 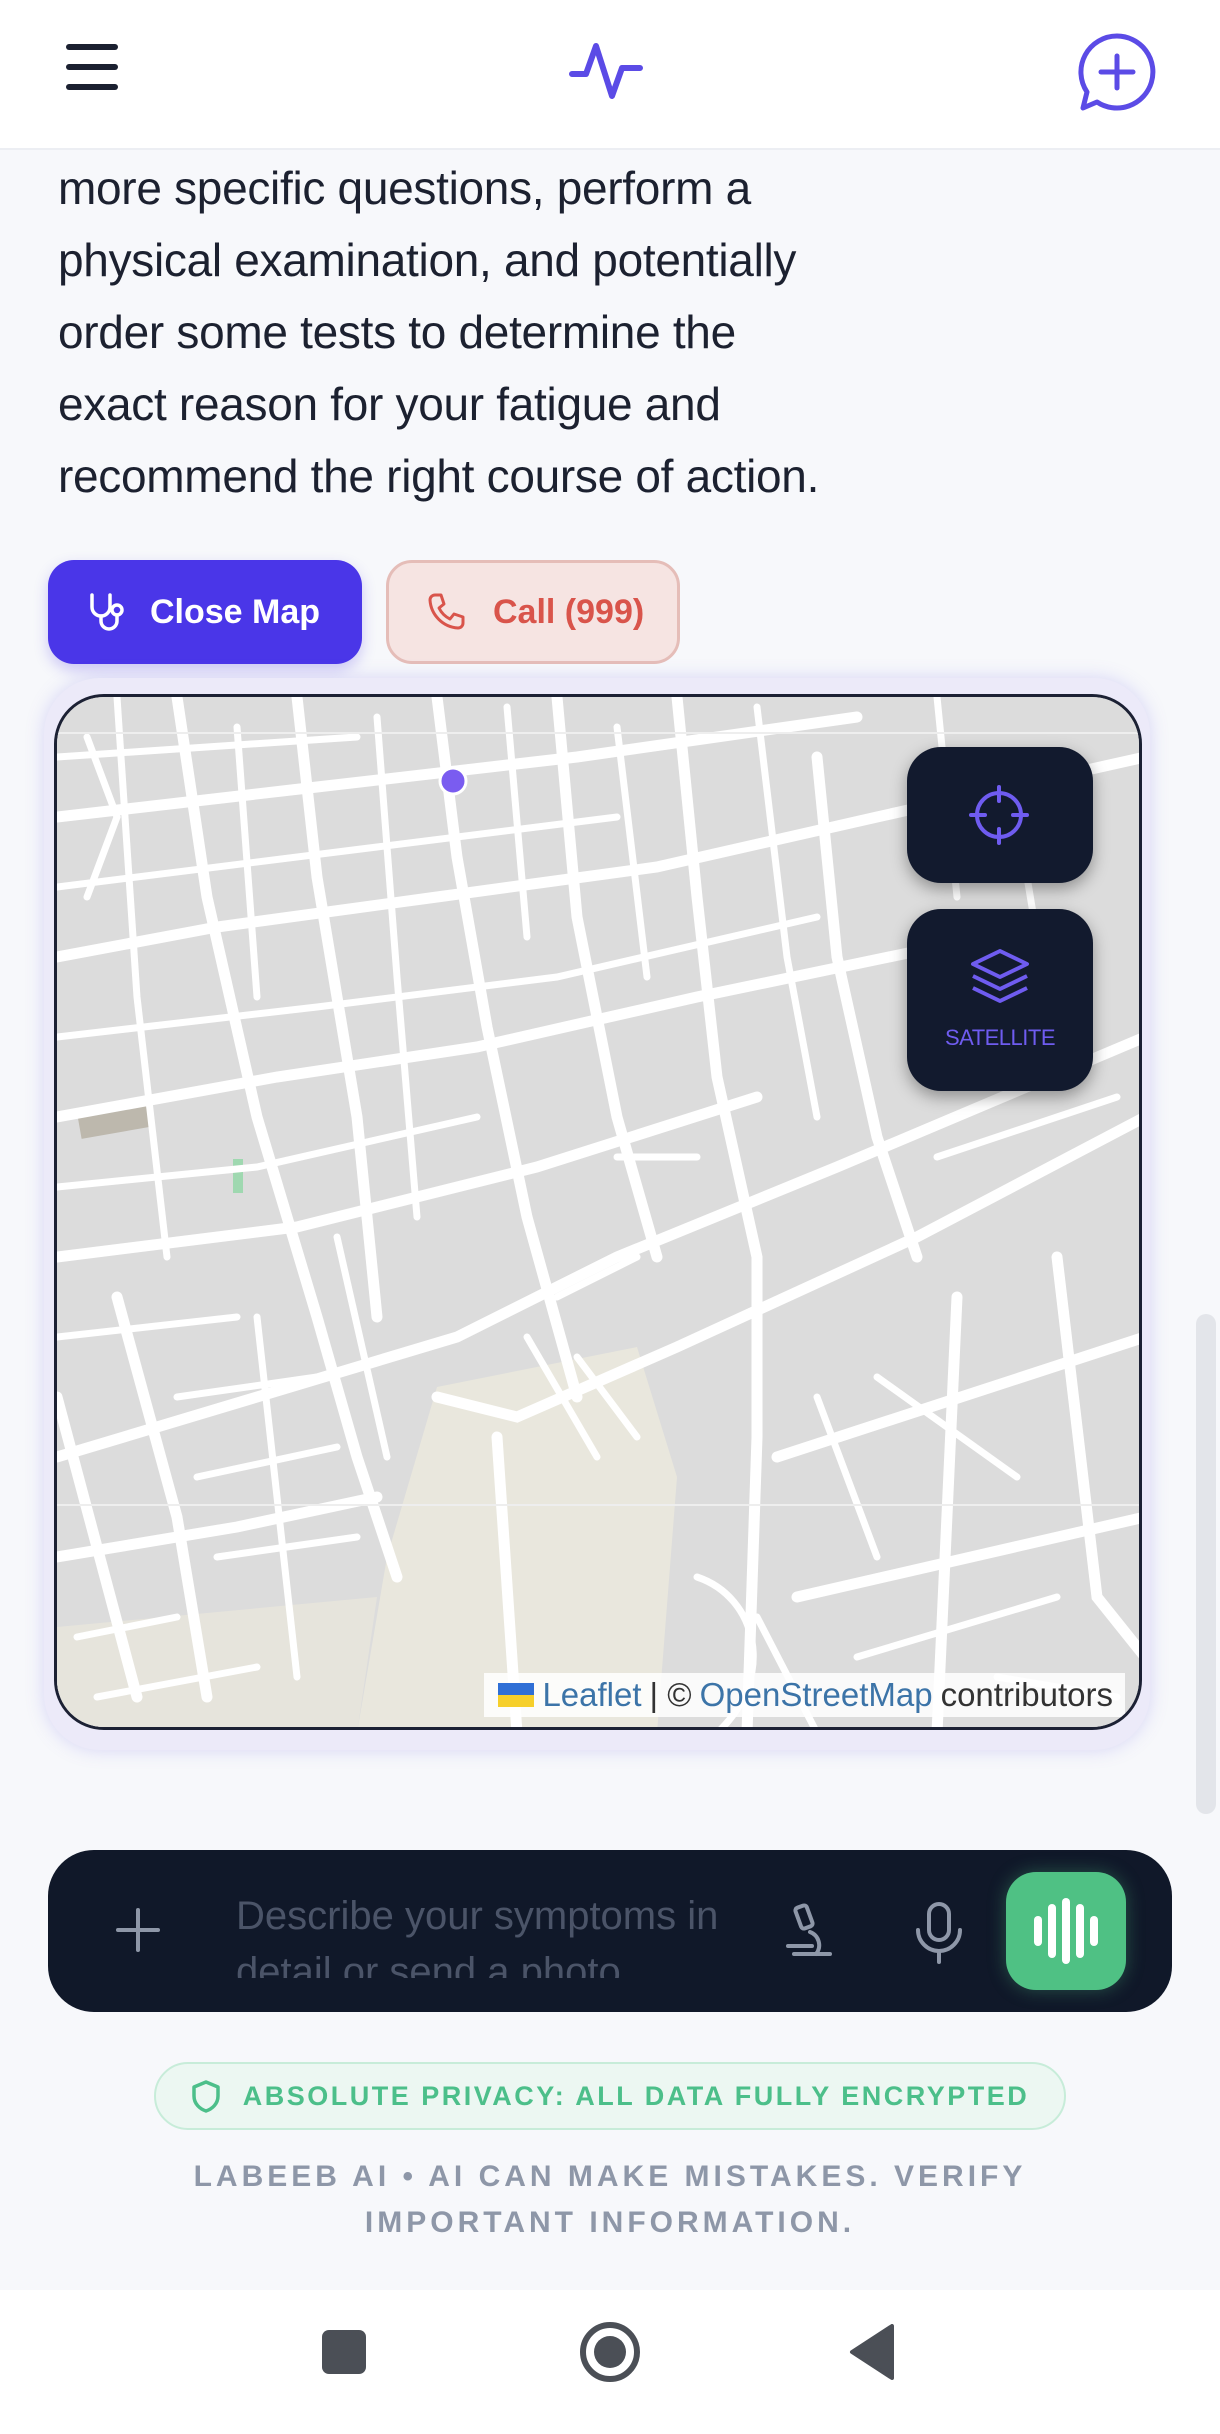 I want to click on satellite-toggle-button: SATELLITE, so click(x=1000, y=1000).